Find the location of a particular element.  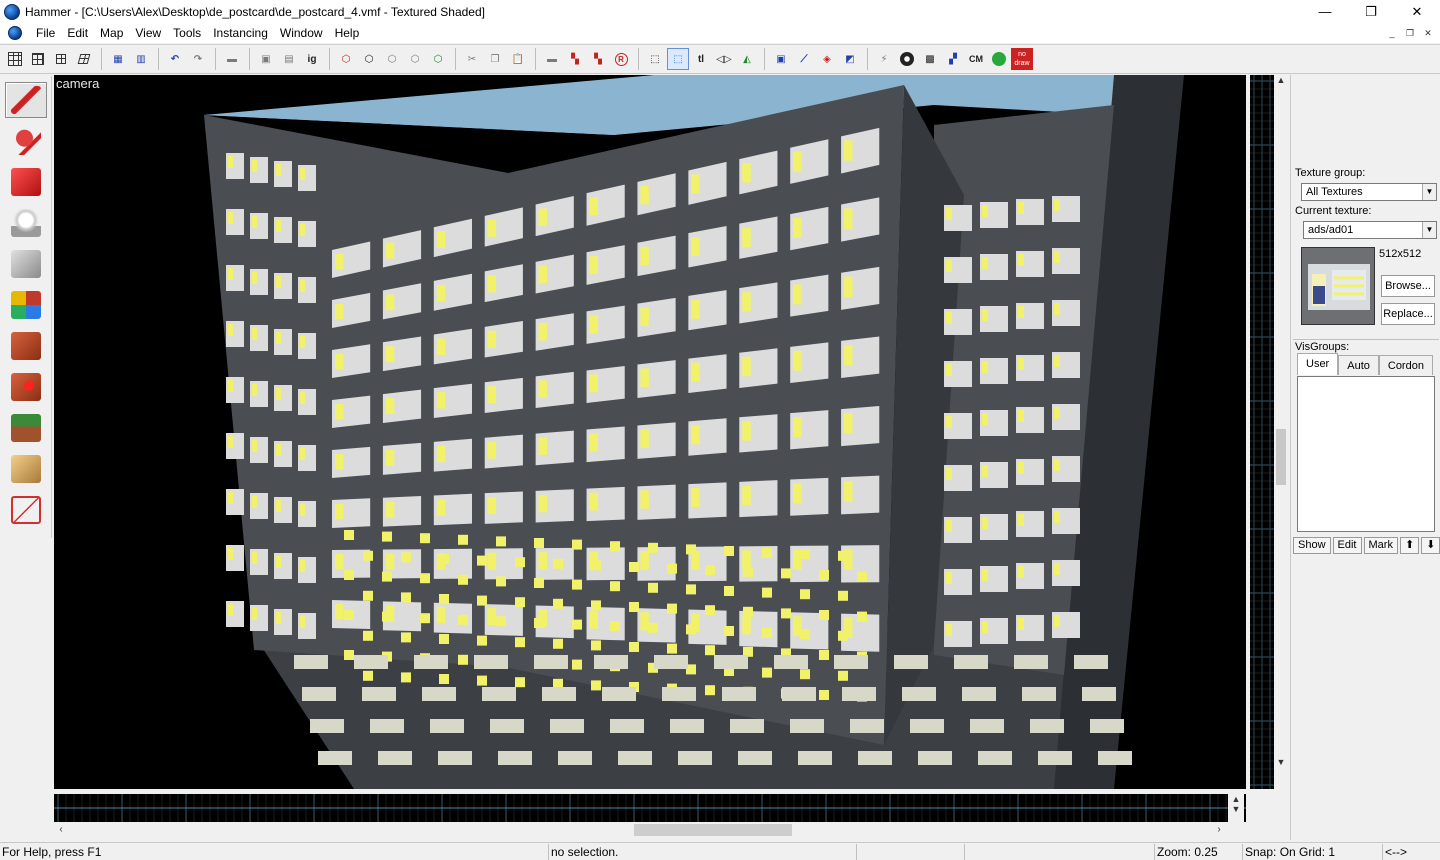

menu-tools: Tools is located at coordinates (187, 33).